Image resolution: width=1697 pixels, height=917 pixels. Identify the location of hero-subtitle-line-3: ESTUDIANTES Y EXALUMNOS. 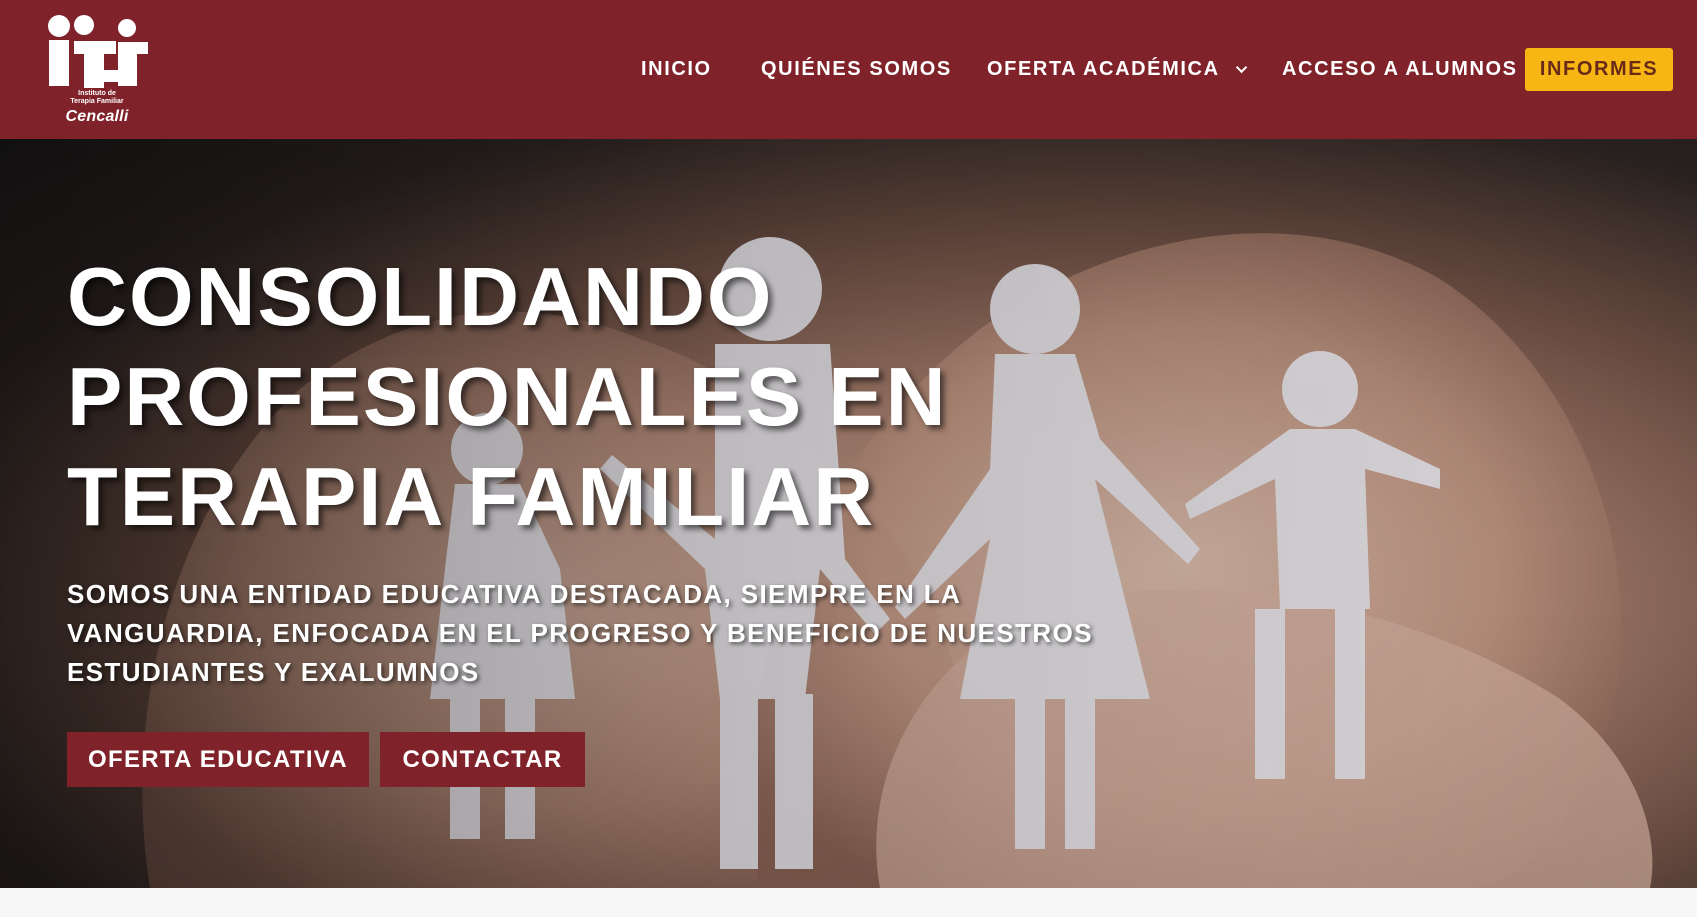
(273, 672).